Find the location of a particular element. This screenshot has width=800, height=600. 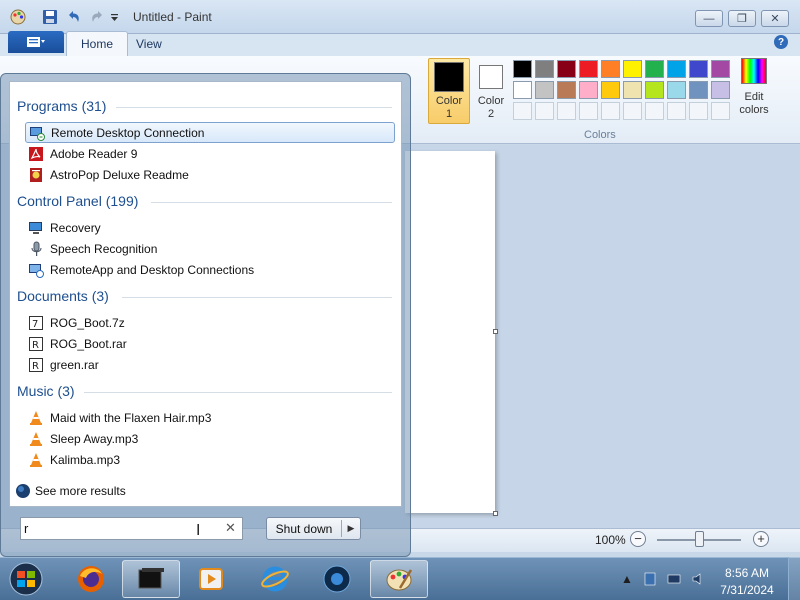

volume-tray-icon is located at coordinates (698, 579).